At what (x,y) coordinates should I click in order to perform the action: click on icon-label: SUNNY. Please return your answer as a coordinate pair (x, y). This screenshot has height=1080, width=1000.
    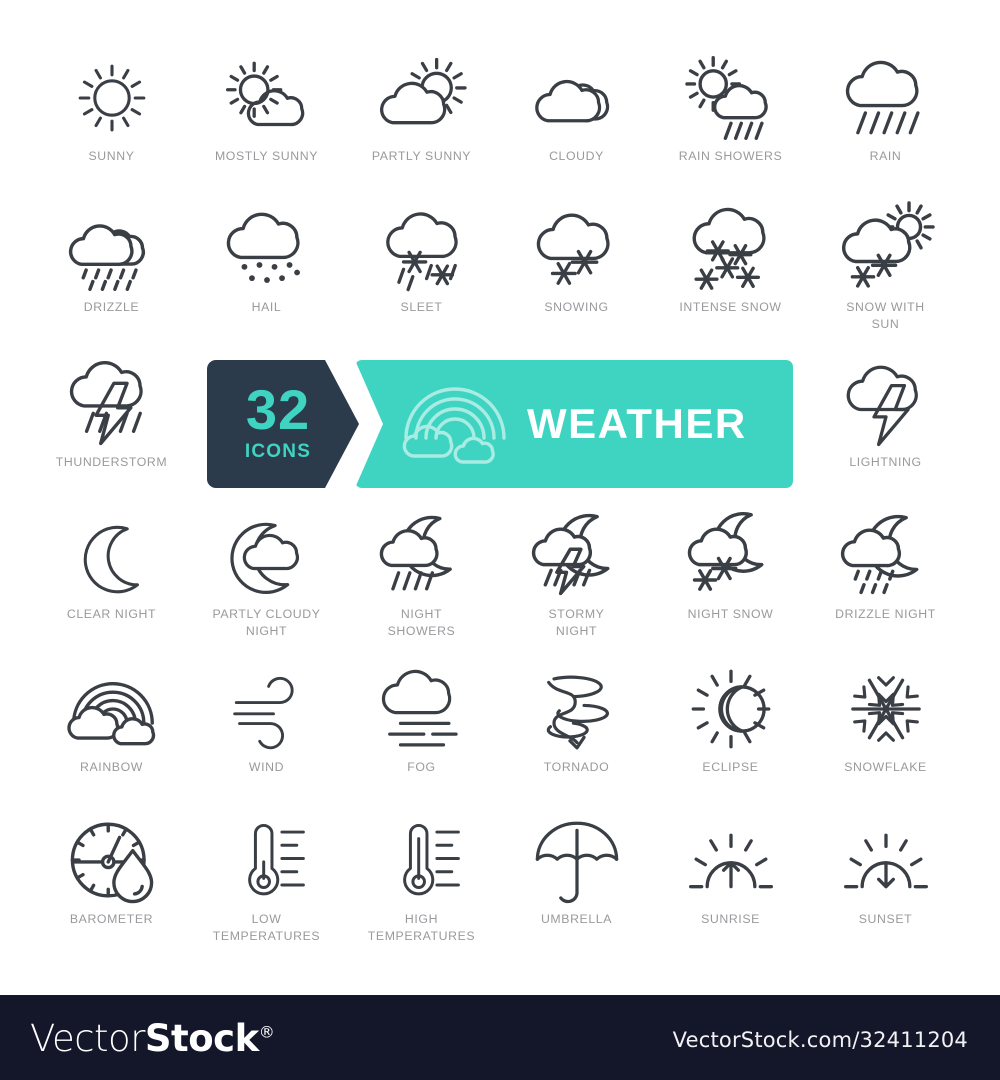
    Looking at the image, I should click on (111, 156).